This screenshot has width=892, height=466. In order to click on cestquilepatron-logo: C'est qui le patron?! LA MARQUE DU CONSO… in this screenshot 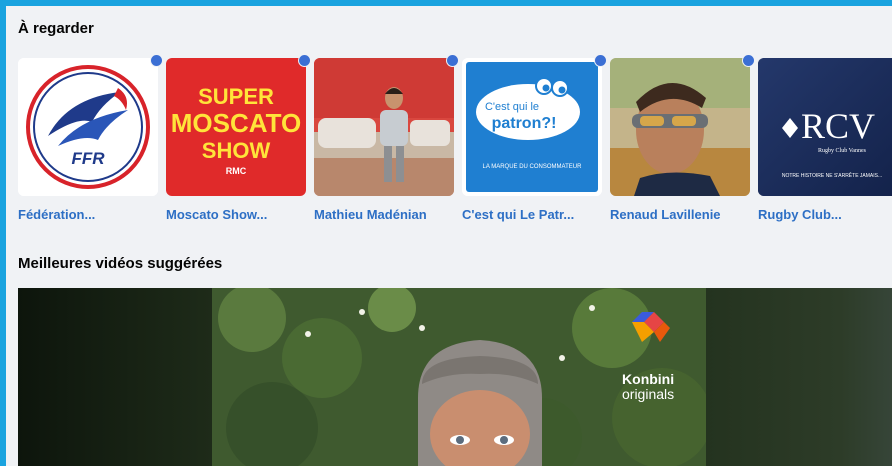, I will do `click(532, 127)`.